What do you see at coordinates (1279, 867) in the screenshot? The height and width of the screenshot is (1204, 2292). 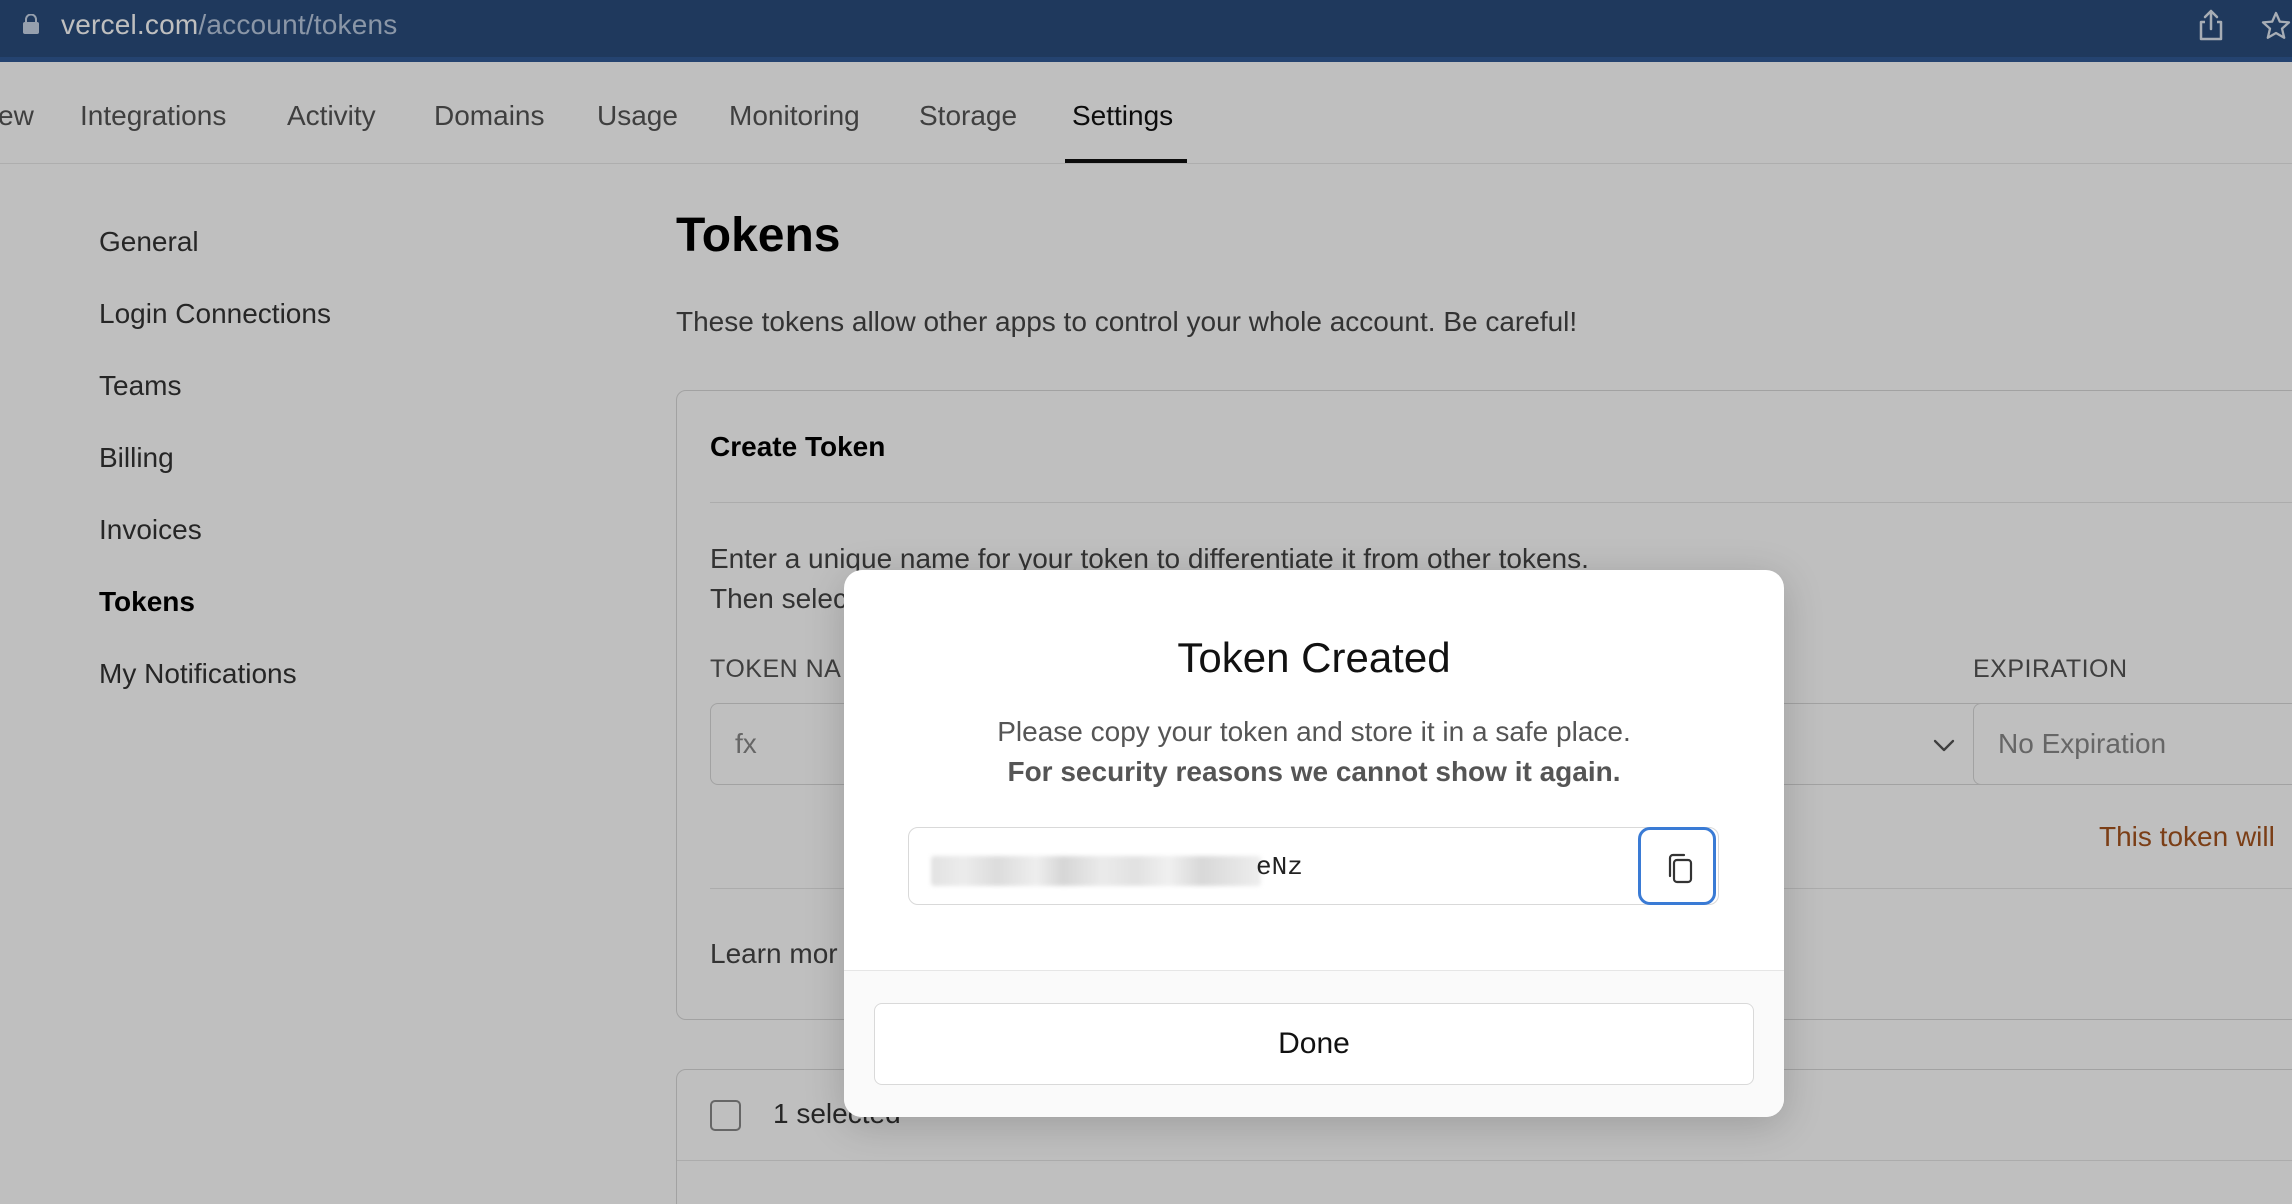 I see `token-visible-suffix: eNz` at bounding box center [1279, 867].